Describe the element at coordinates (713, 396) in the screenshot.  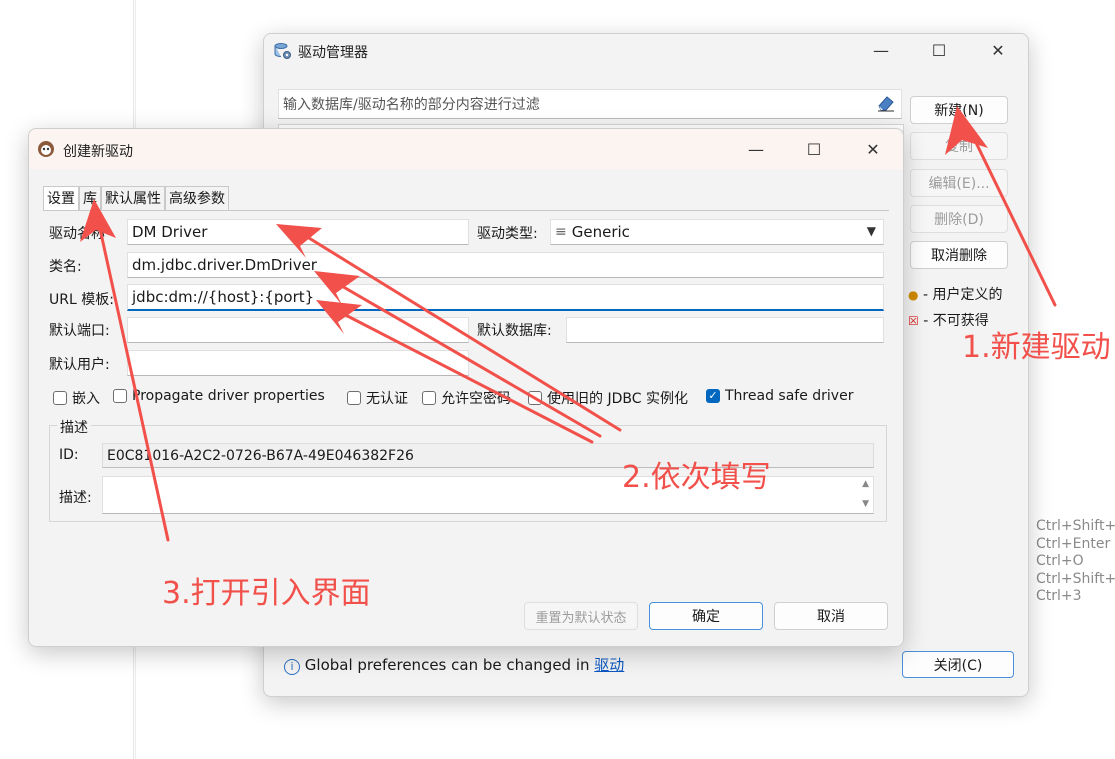
I see `checkbox: ✓` at that location.